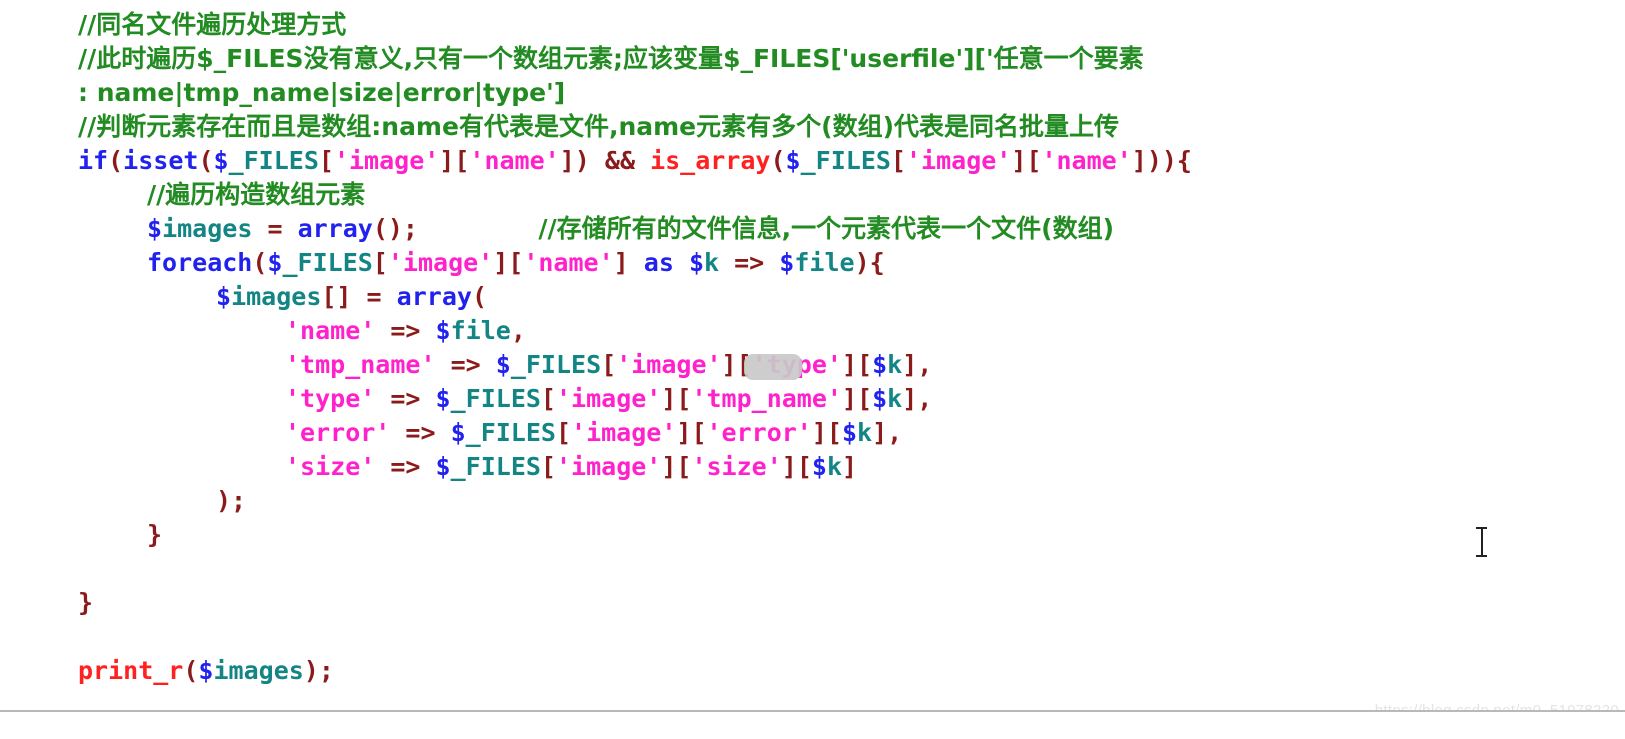 The height and width of the screenshot is (739, 1625). I want to click on code-token-comment-mono: $_FILES['userfile'][, so click(854, 58).